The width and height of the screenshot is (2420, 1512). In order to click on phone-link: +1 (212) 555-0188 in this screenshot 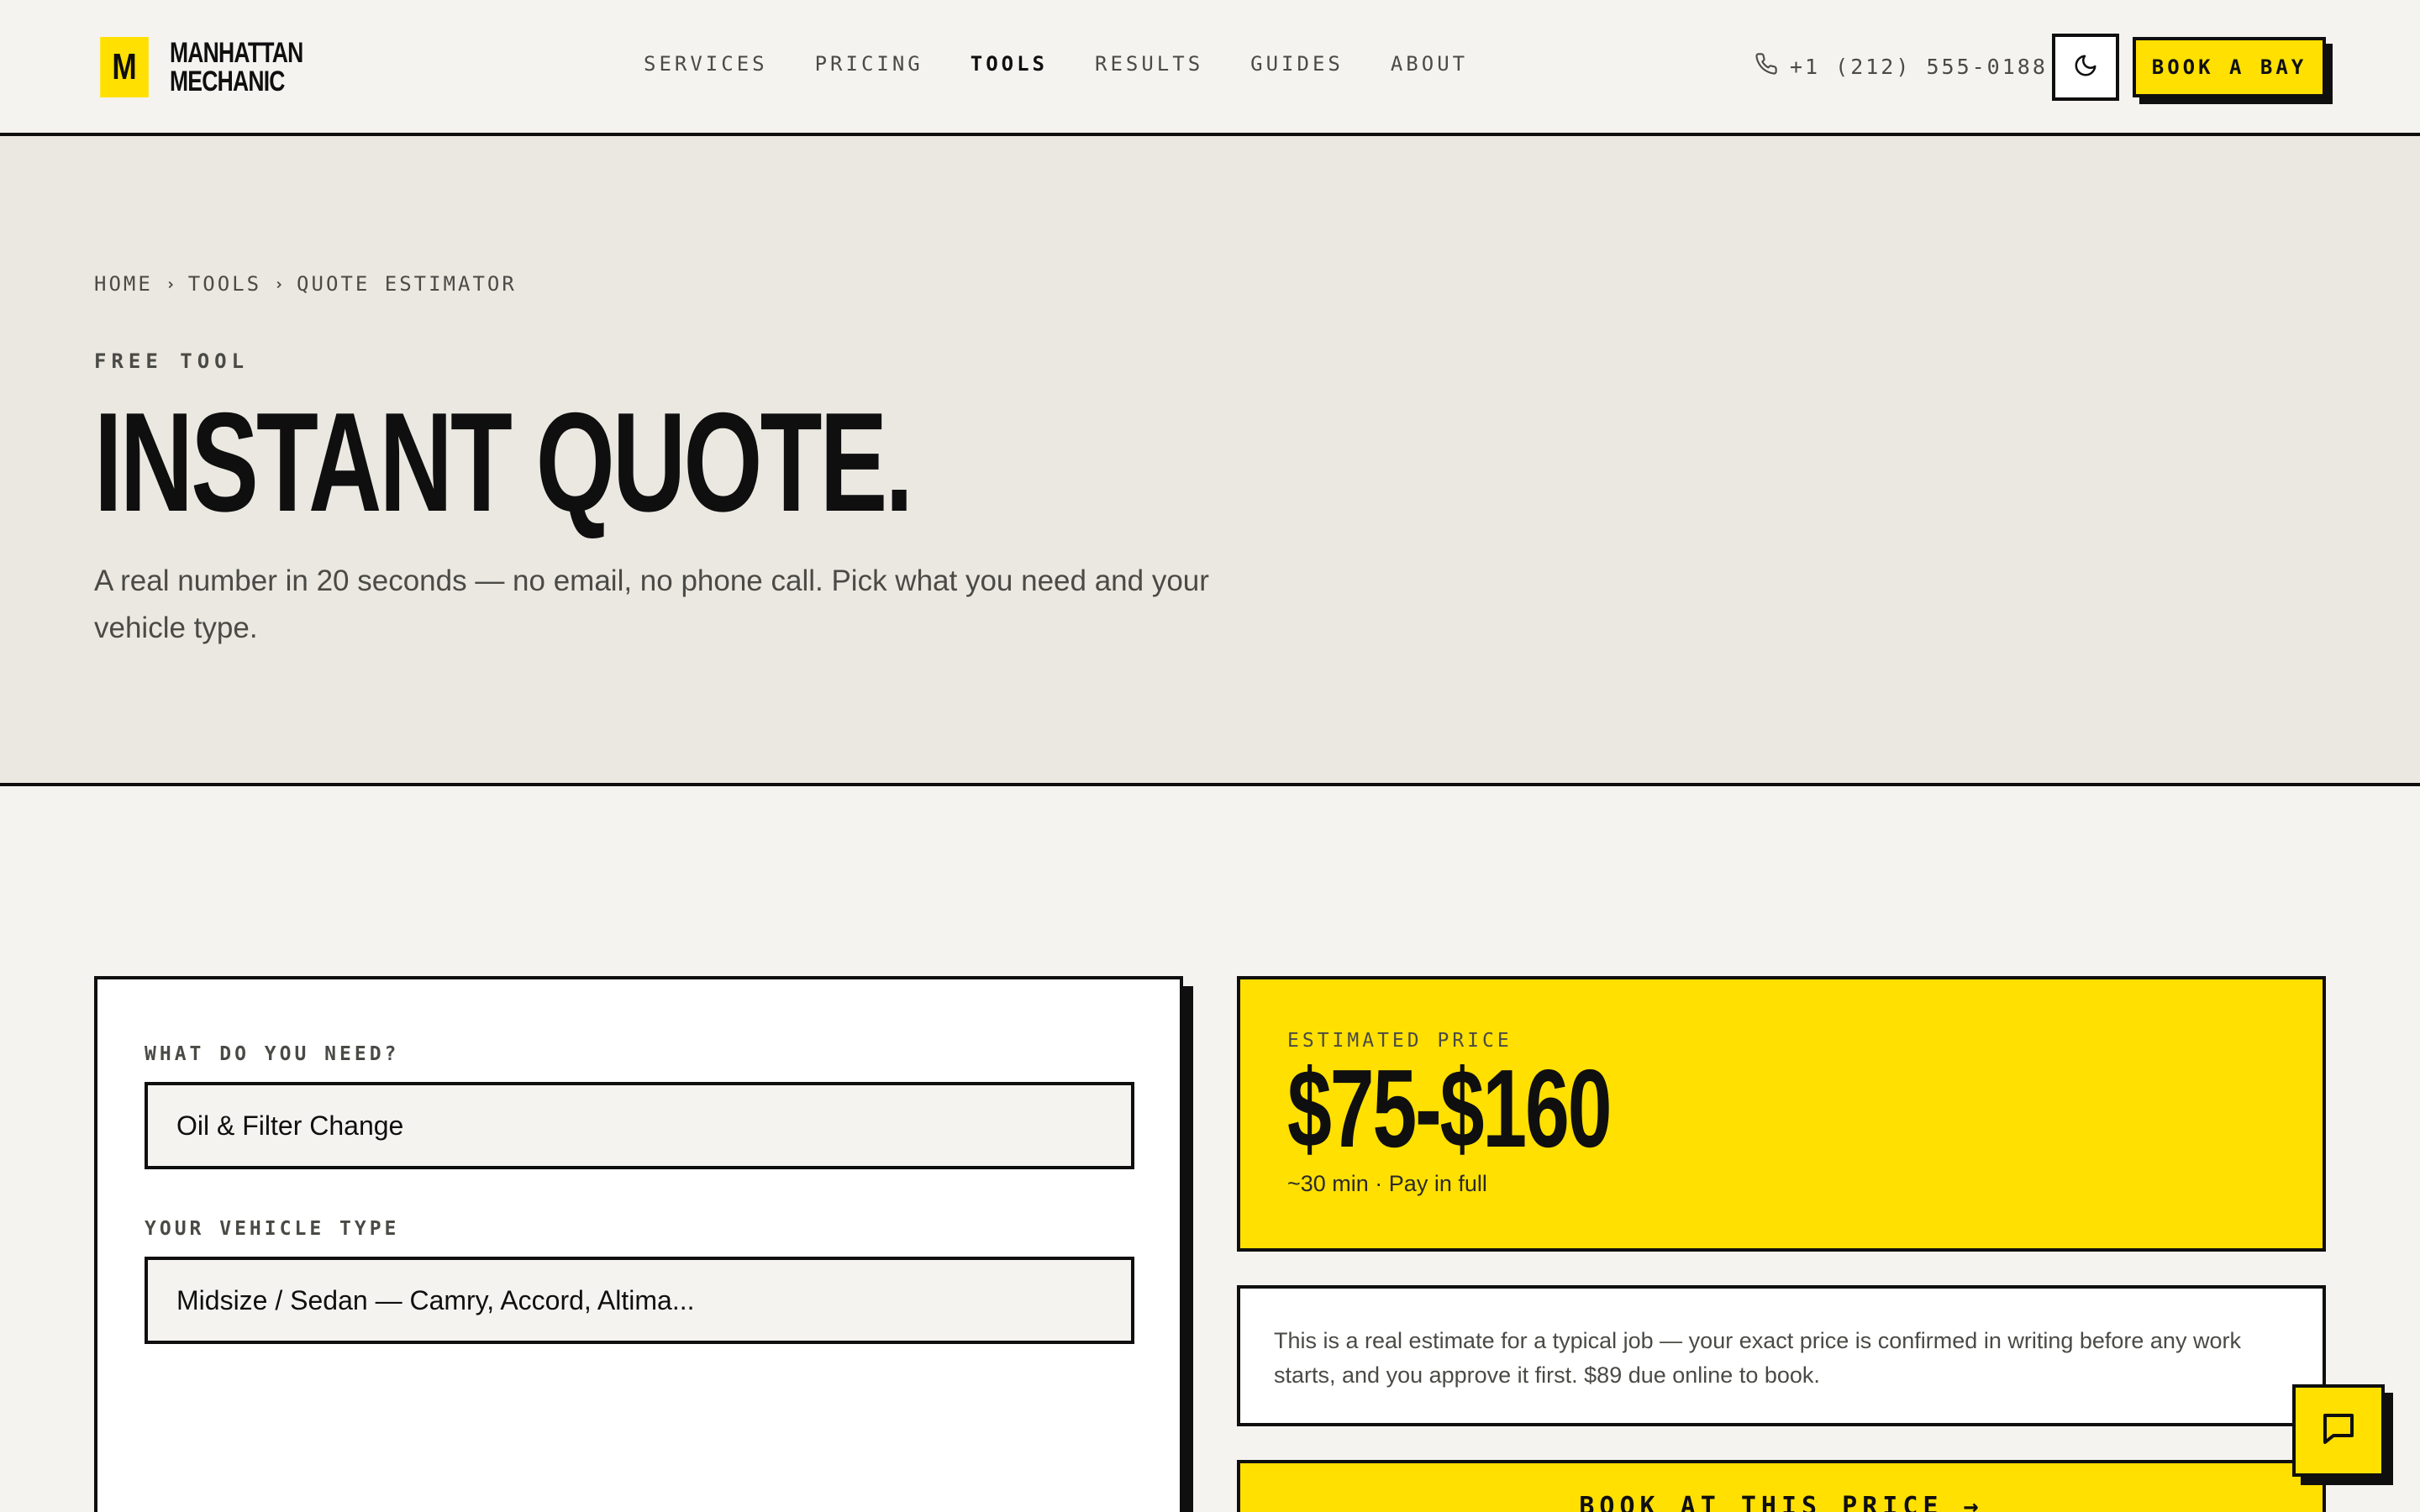, I will do `click(1901, 66)`.